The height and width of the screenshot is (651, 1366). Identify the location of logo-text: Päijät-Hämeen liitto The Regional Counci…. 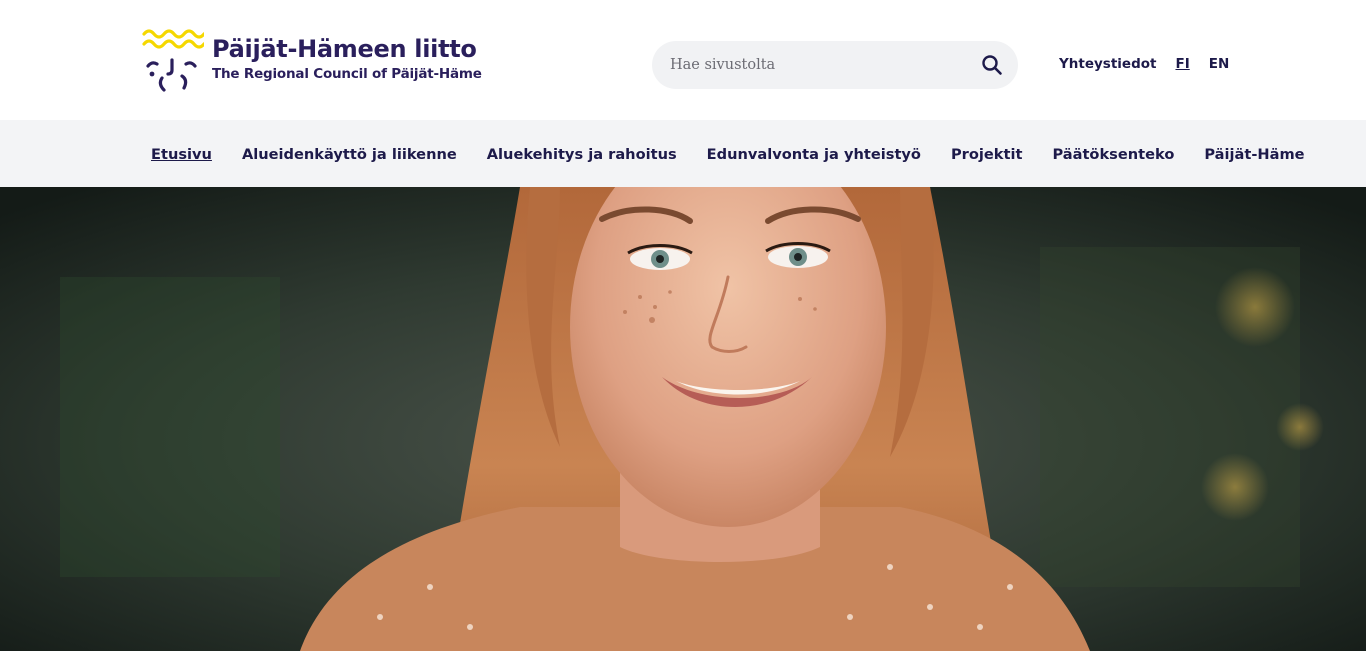
(347, 59).